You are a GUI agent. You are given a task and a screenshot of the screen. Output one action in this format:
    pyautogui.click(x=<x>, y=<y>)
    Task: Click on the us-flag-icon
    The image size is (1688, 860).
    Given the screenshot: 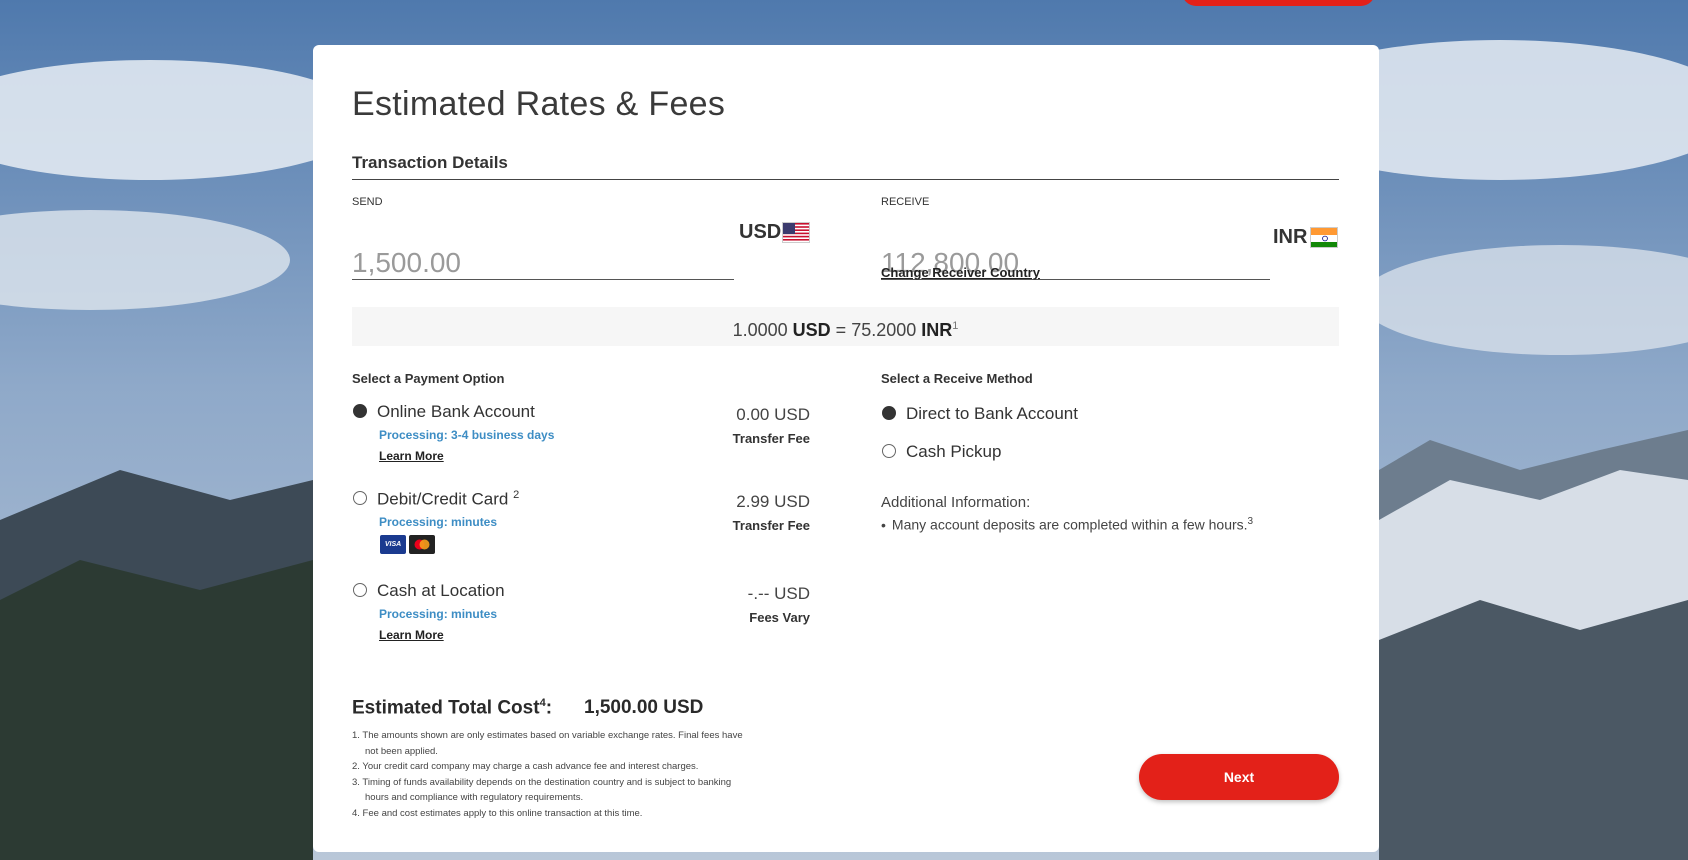 What is the action you would take?
    pyautogui.click(x=796, y=232)
    